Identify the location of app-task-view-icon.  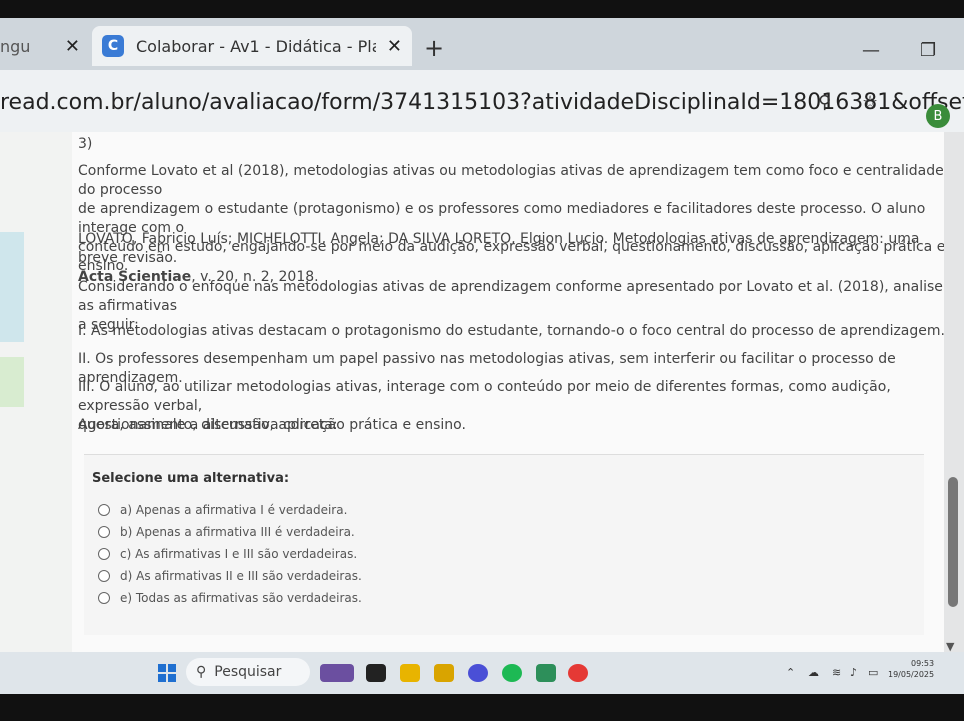
(376, 673).